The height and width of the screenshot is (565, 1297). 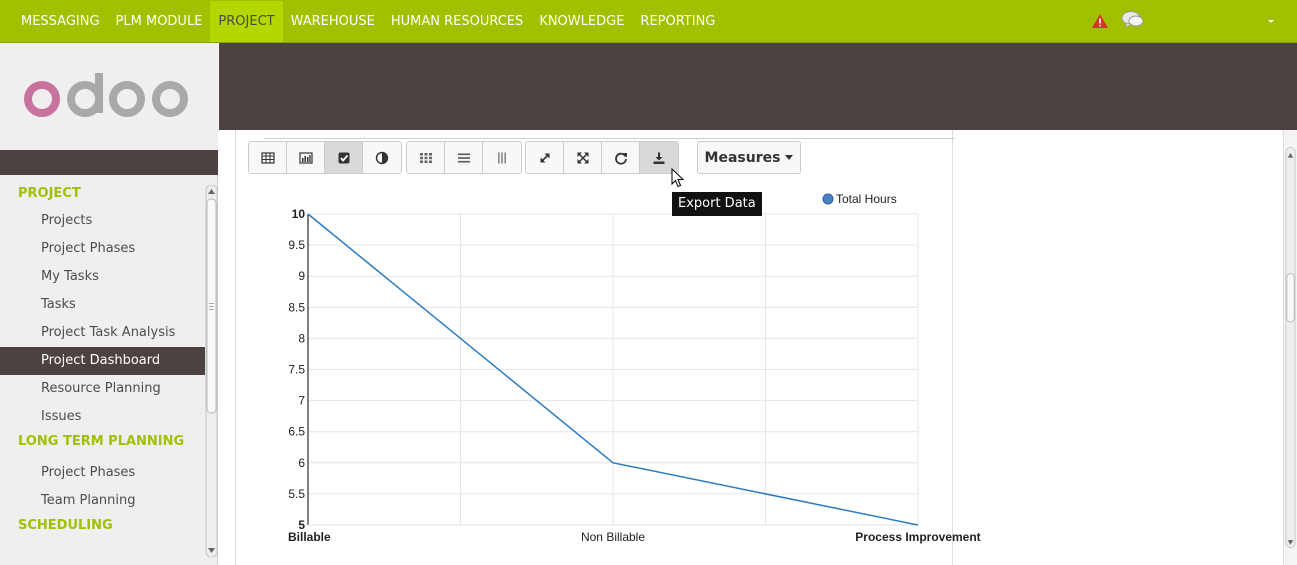 What do you see at coordinates (296, 370) in the screenshot?
I see `y-tick-label: 7.5` at bounding box center [296, 370].